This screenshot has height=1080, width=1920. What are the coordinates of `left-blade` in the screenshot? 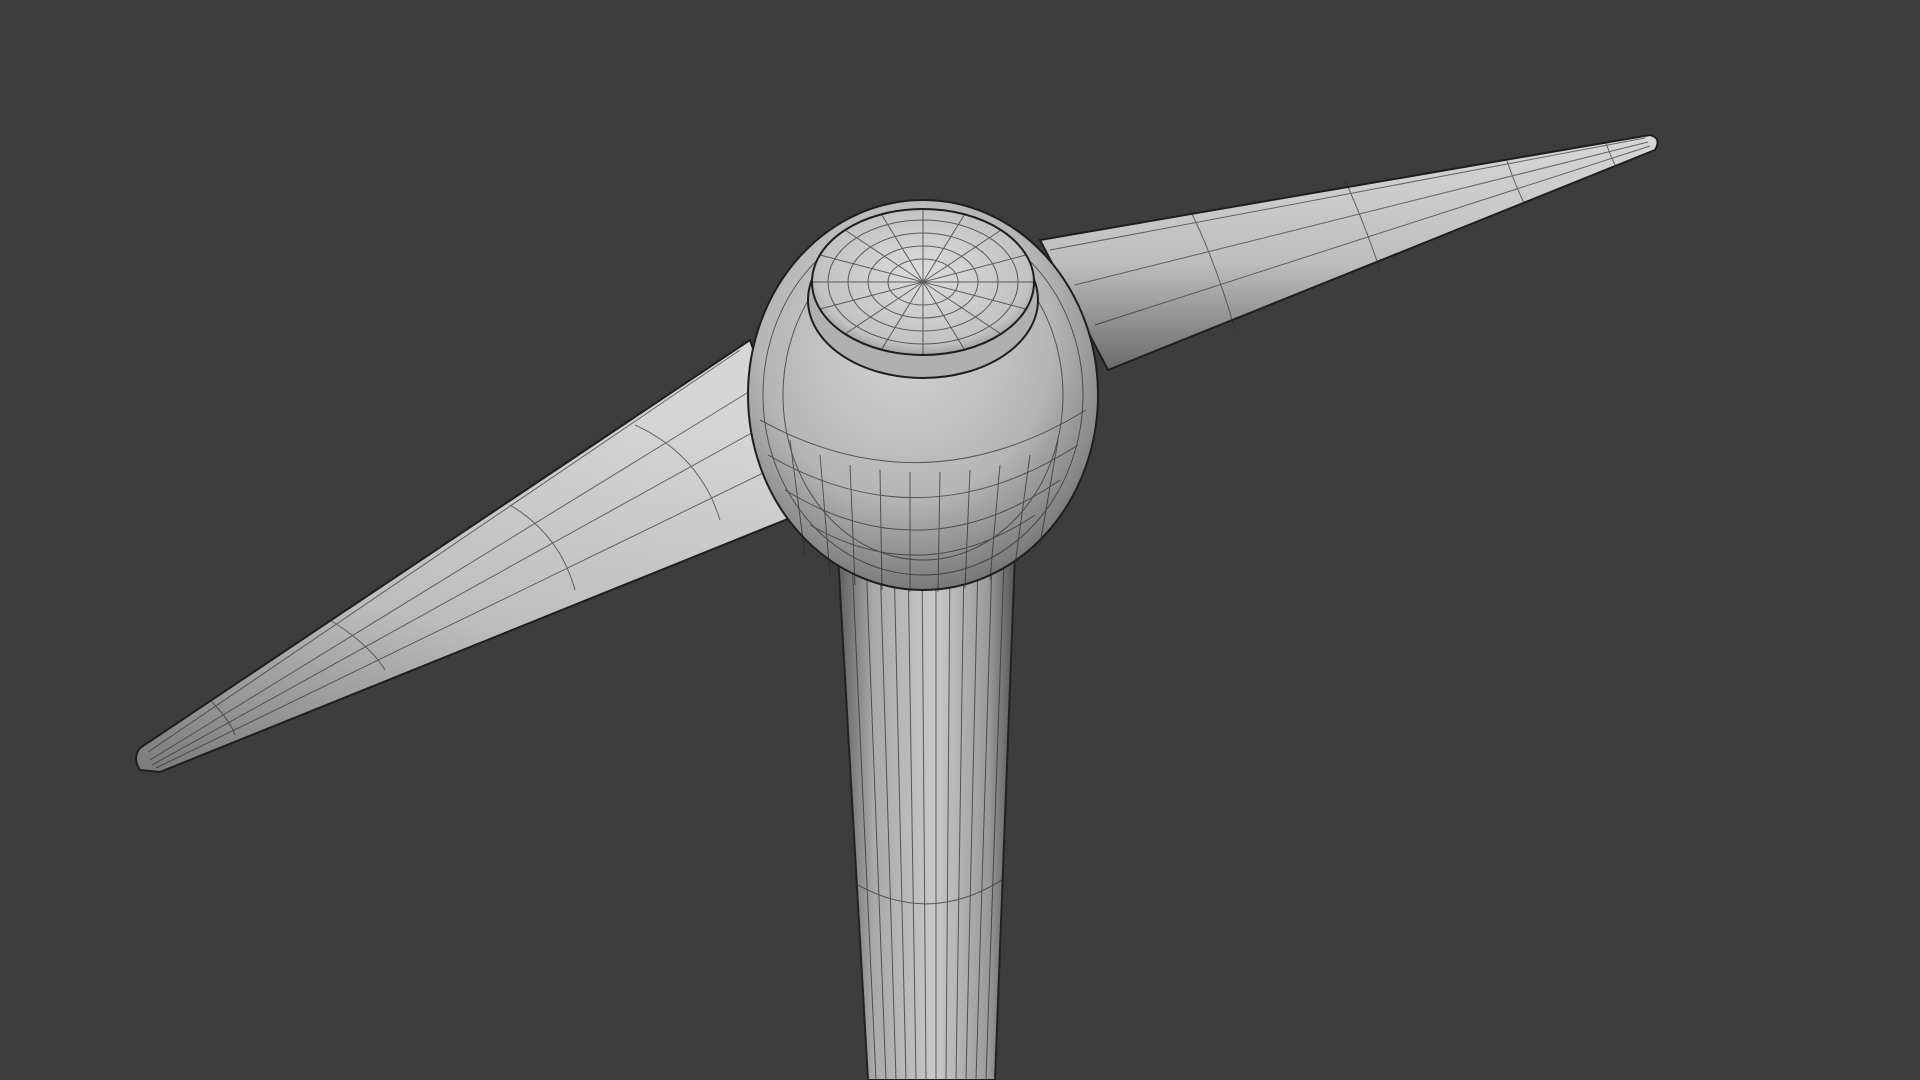 It's located at (473, 556).